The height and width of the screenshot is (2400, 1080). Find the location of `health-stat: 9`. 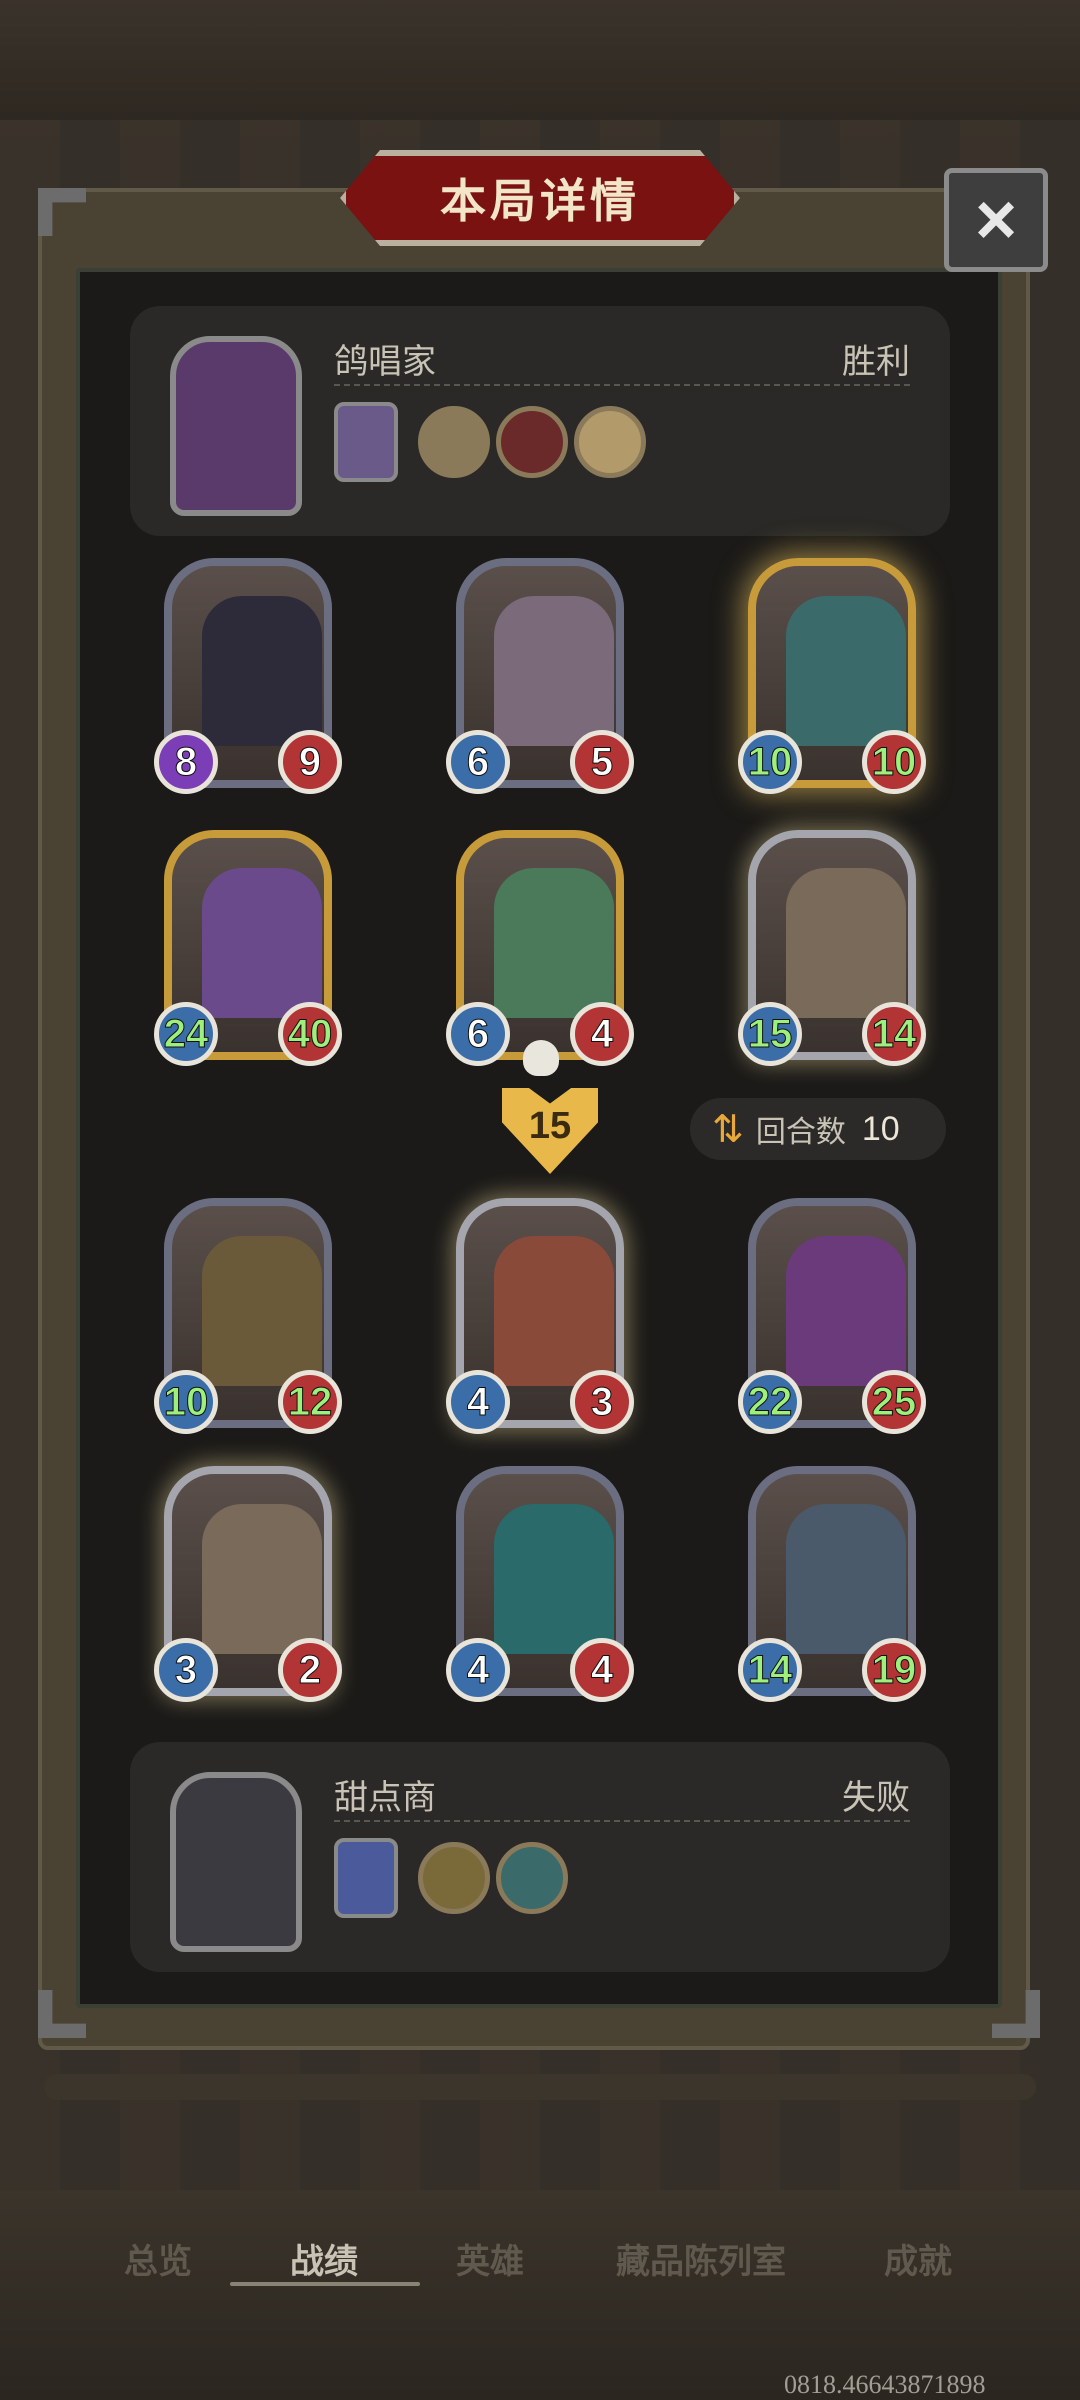

health-stat: 9 is located at coordinates (310, 762).